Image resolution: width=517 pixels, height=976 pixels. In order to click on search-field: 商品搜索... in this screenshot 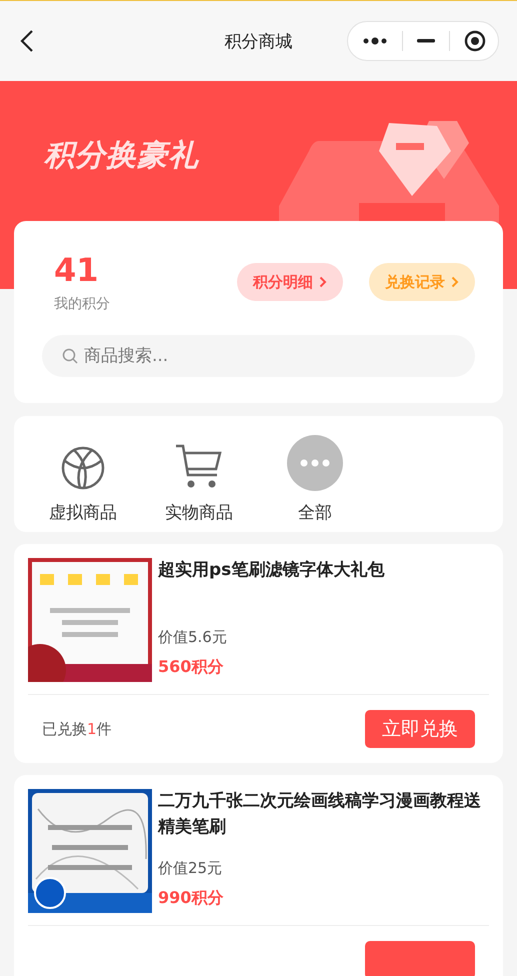, I will do `click(258, 356)`.